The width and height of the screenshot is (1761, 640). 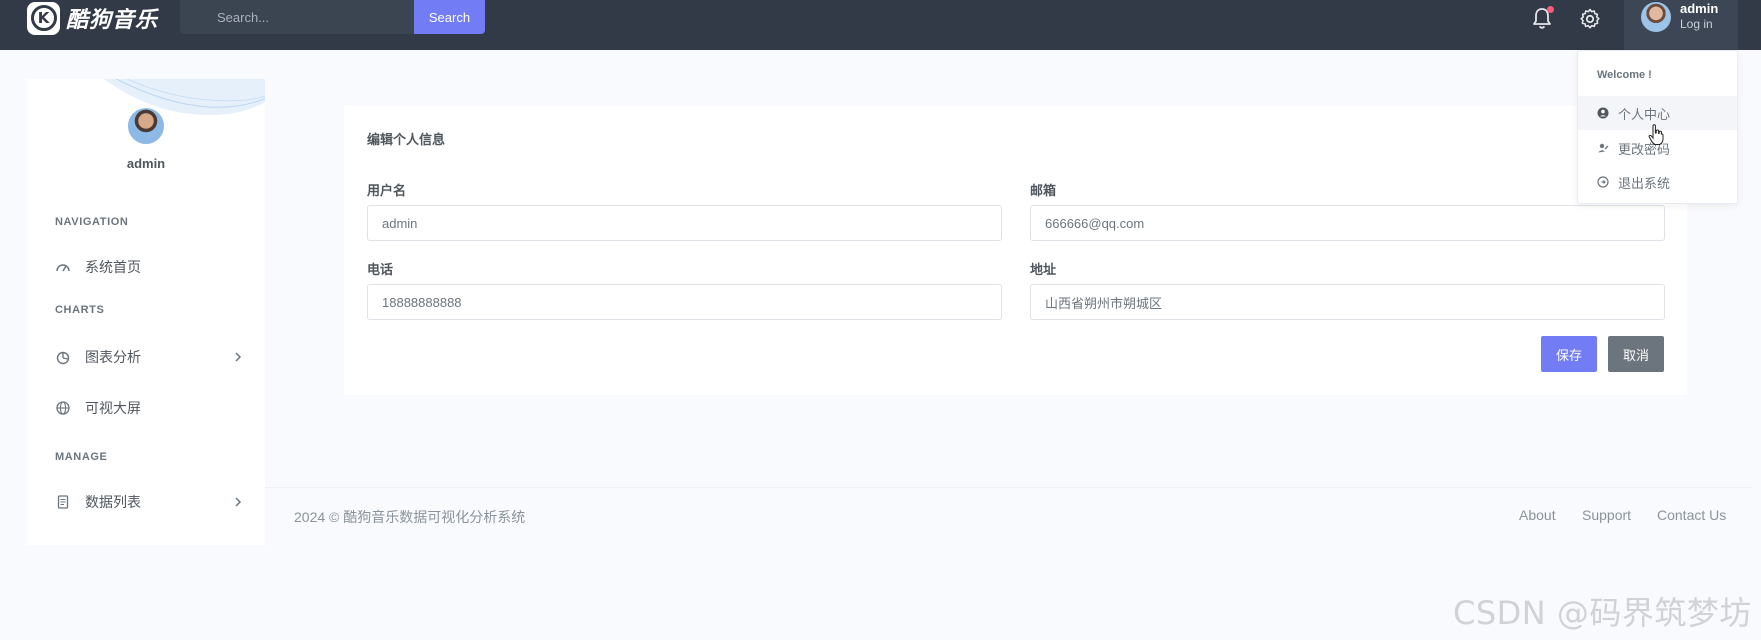 What do you see at coordinates (1590, 19) in the screenshot?
I see `settings-gear-icon` at bounding box center [1590, 19].